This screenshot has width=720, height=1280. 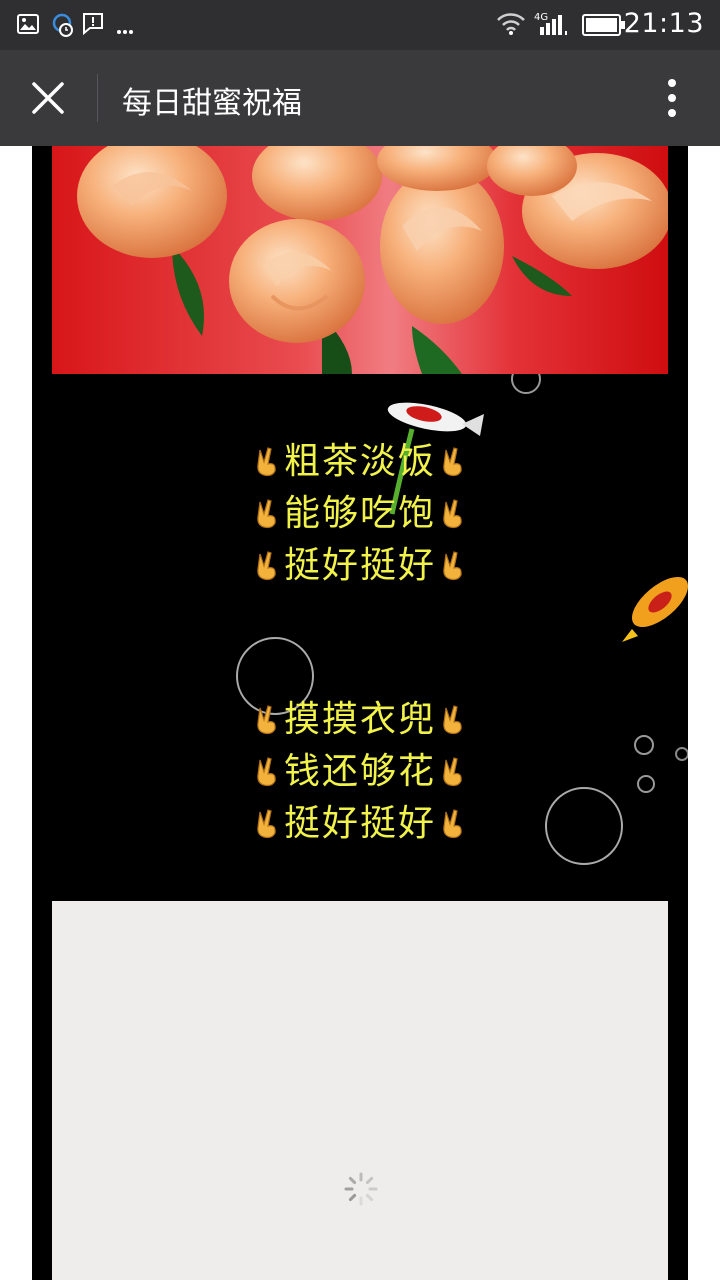 I want to click on poem-line: 粗茶淡饭, so click(x=360, y=458).